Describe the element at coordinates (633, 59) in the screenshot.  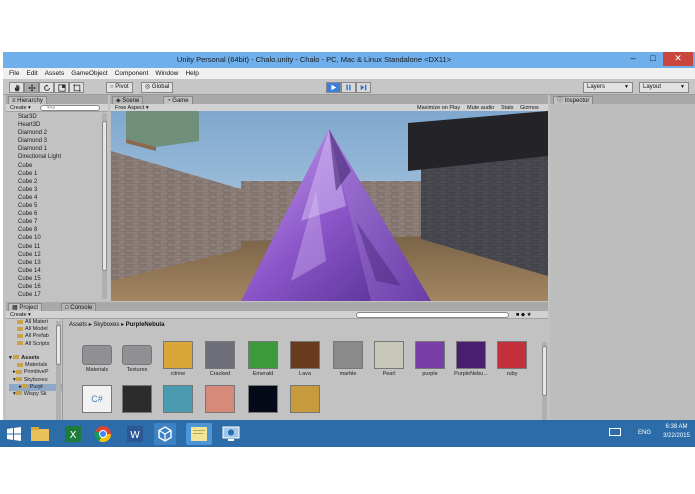
I see `minimize-button: –` at that location.